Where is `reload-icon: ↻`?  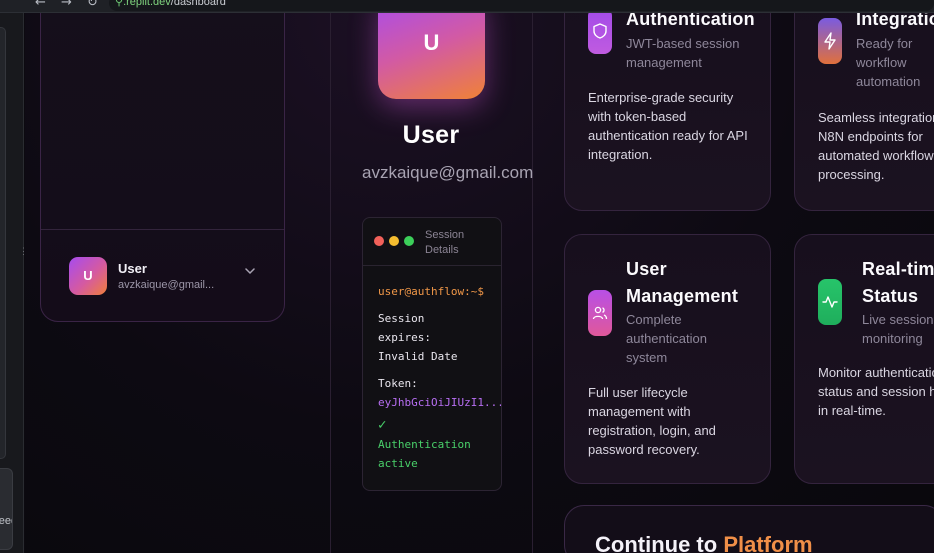 reload-icon: ↻ is located at coordinates (92, 5).